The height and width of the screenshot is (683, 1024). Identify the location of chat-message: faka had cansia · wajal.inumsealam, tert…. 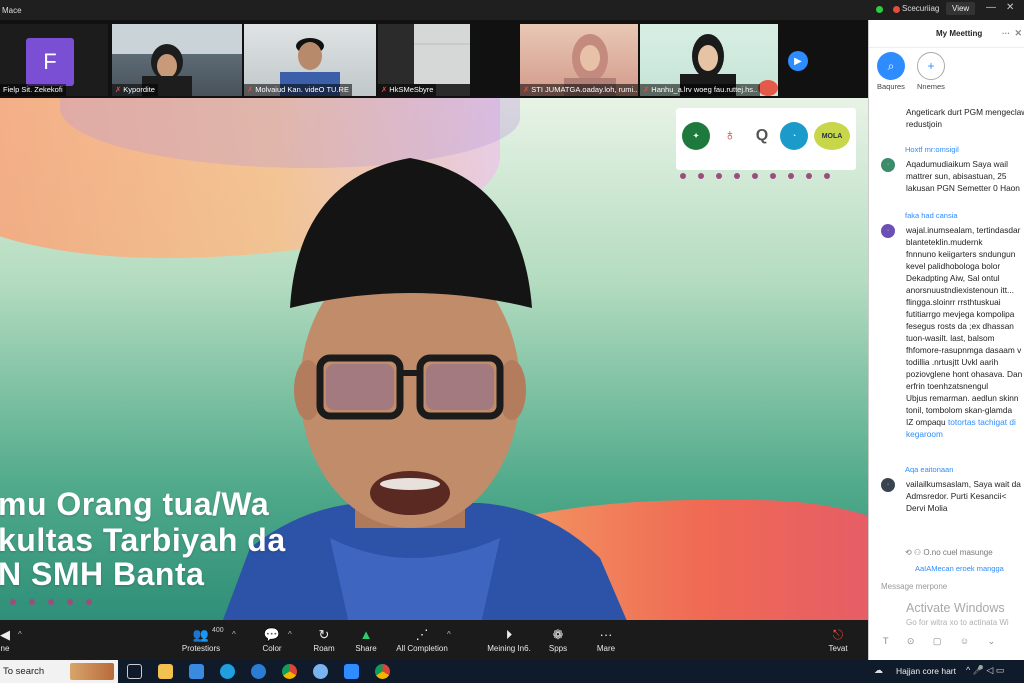
(946, 325).